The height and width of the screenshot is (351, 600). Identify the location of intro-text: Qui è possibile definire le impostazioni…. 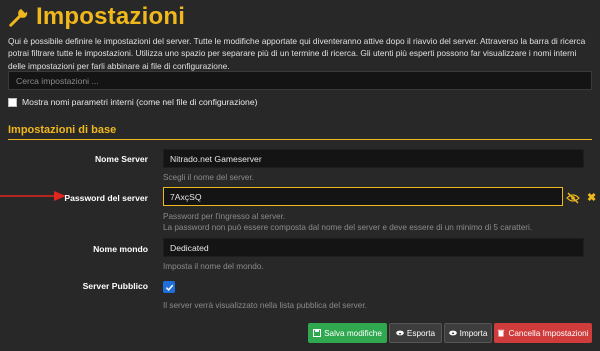
(297, 53).